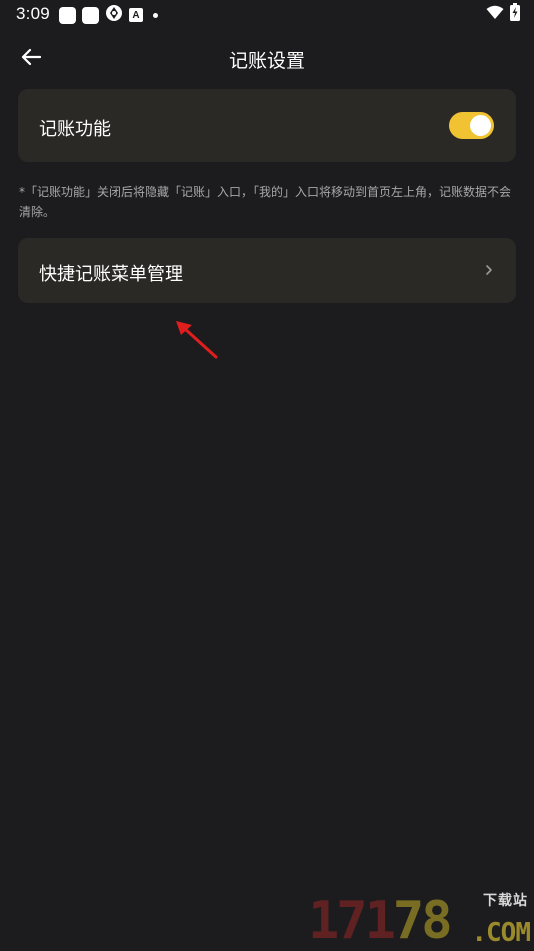 The image size is (534, 951). What do you see at coordinates (515, 14) in the screenshot?
I see `battery-charging-icon` at bounding box center [515, 14].